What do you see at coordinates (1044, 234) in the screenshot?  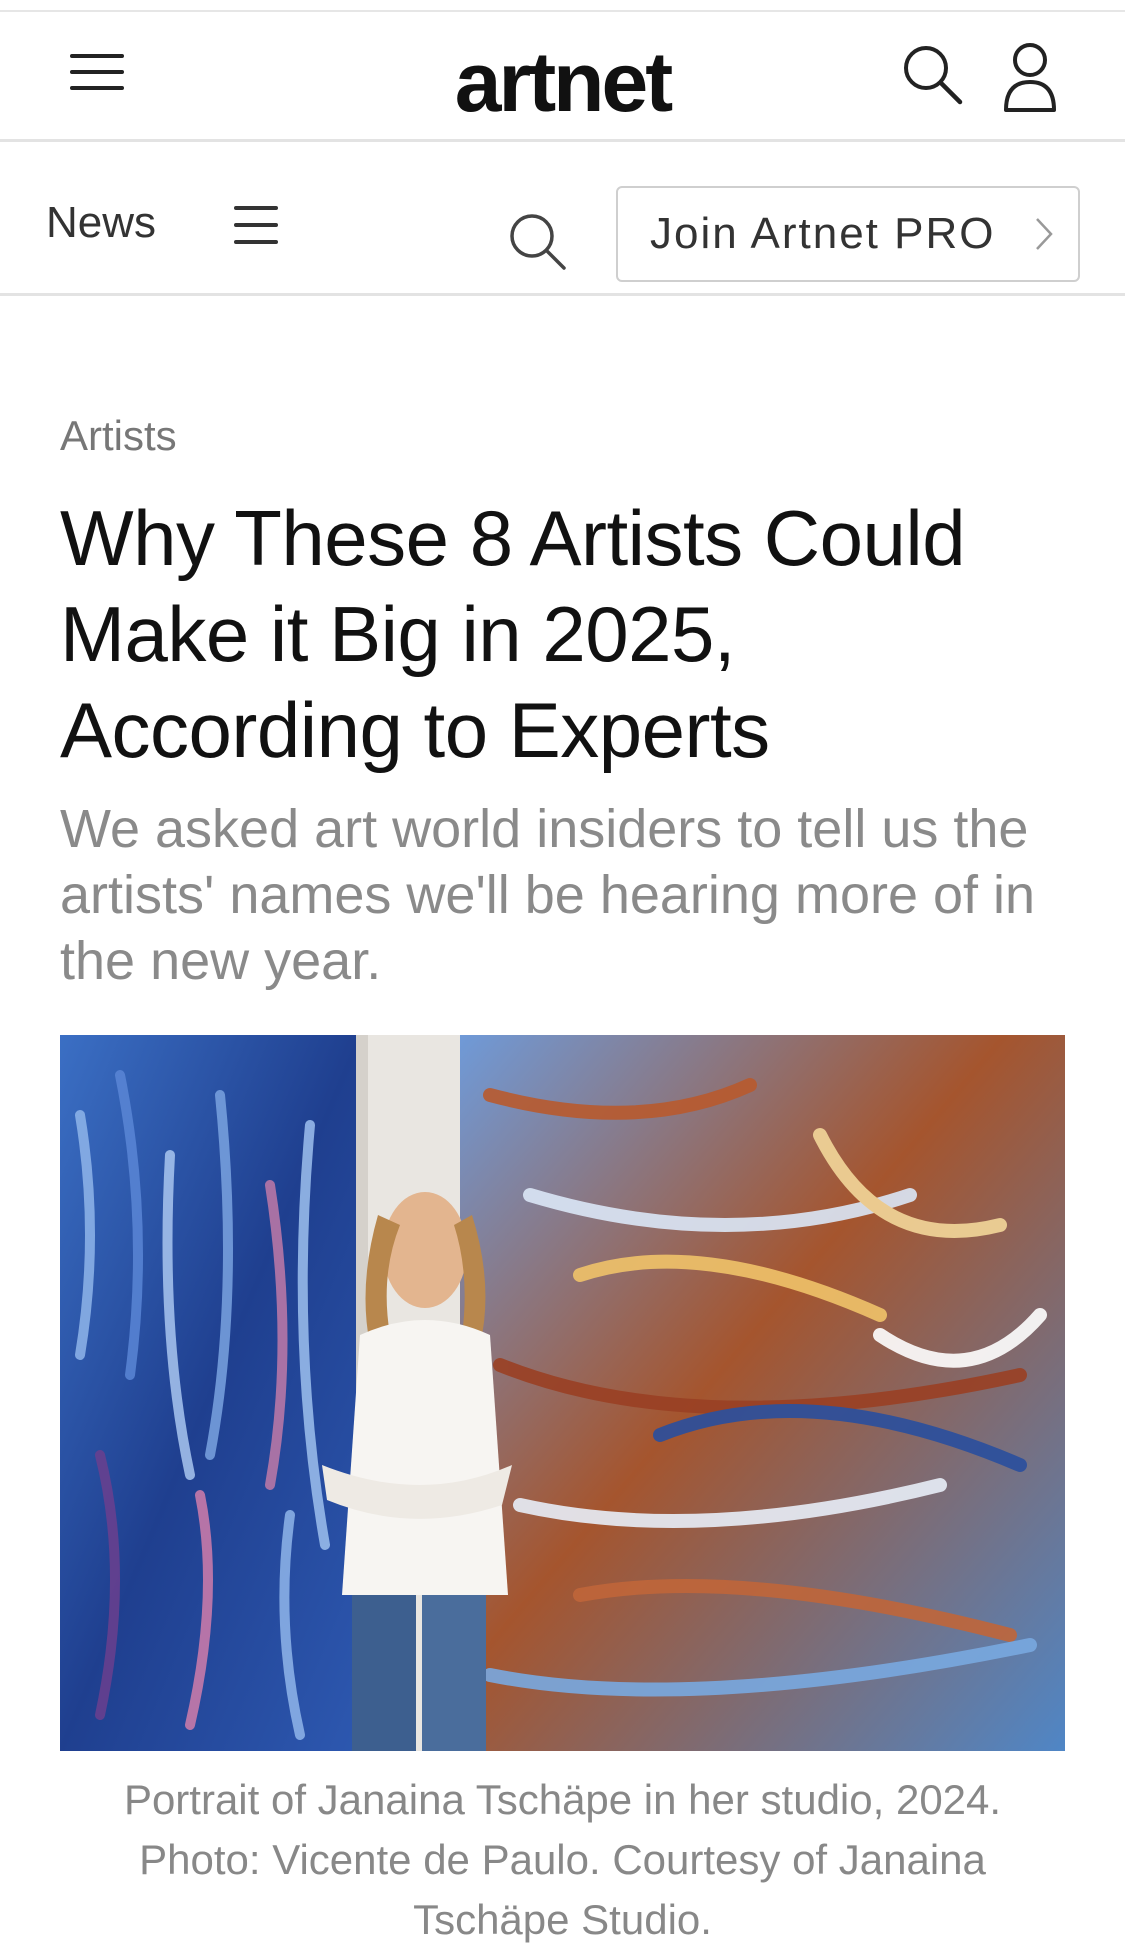 I see `chevron-right-icon` at bounding box center [1044, 234].